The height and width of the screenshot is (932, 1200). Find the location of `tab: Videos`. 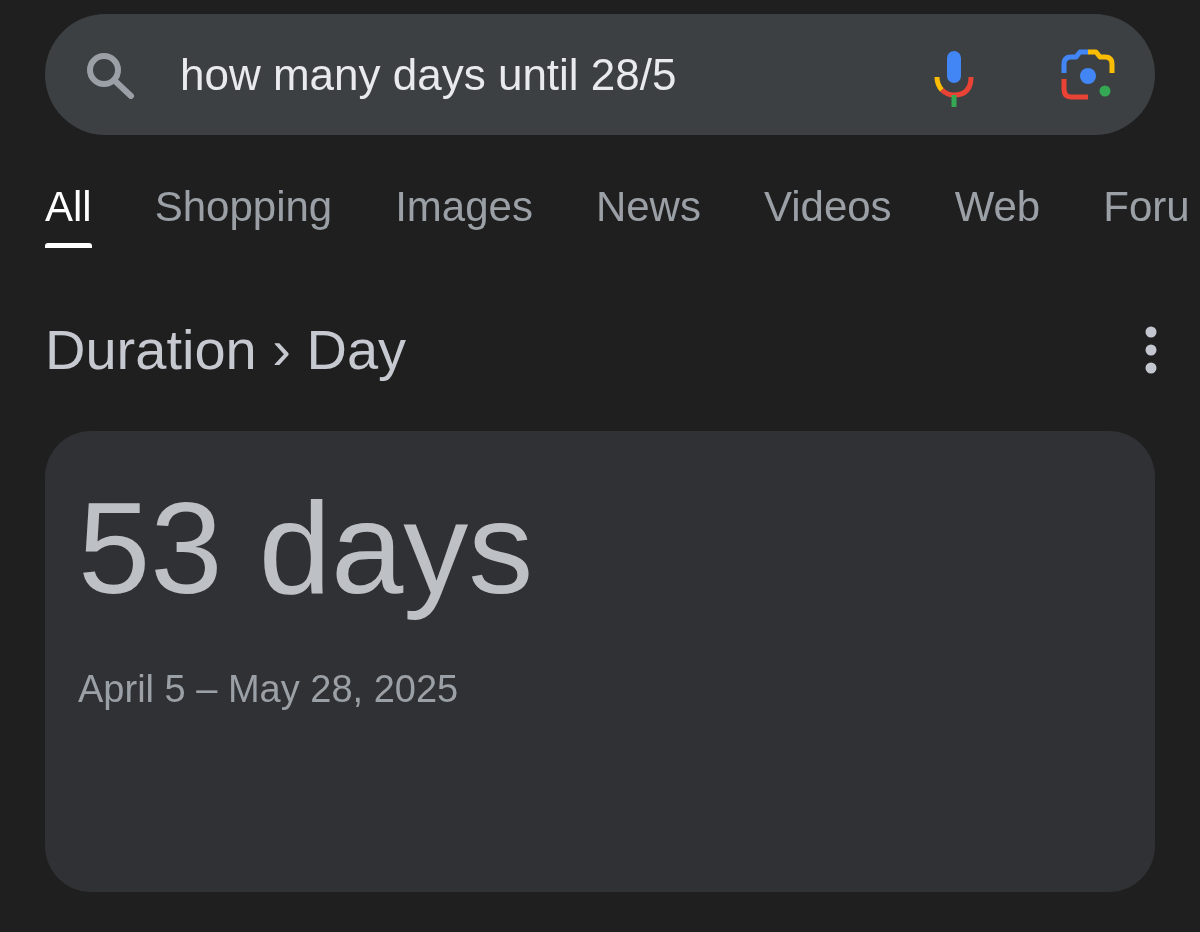

tab: Videos is located at coordinates (827, 215).